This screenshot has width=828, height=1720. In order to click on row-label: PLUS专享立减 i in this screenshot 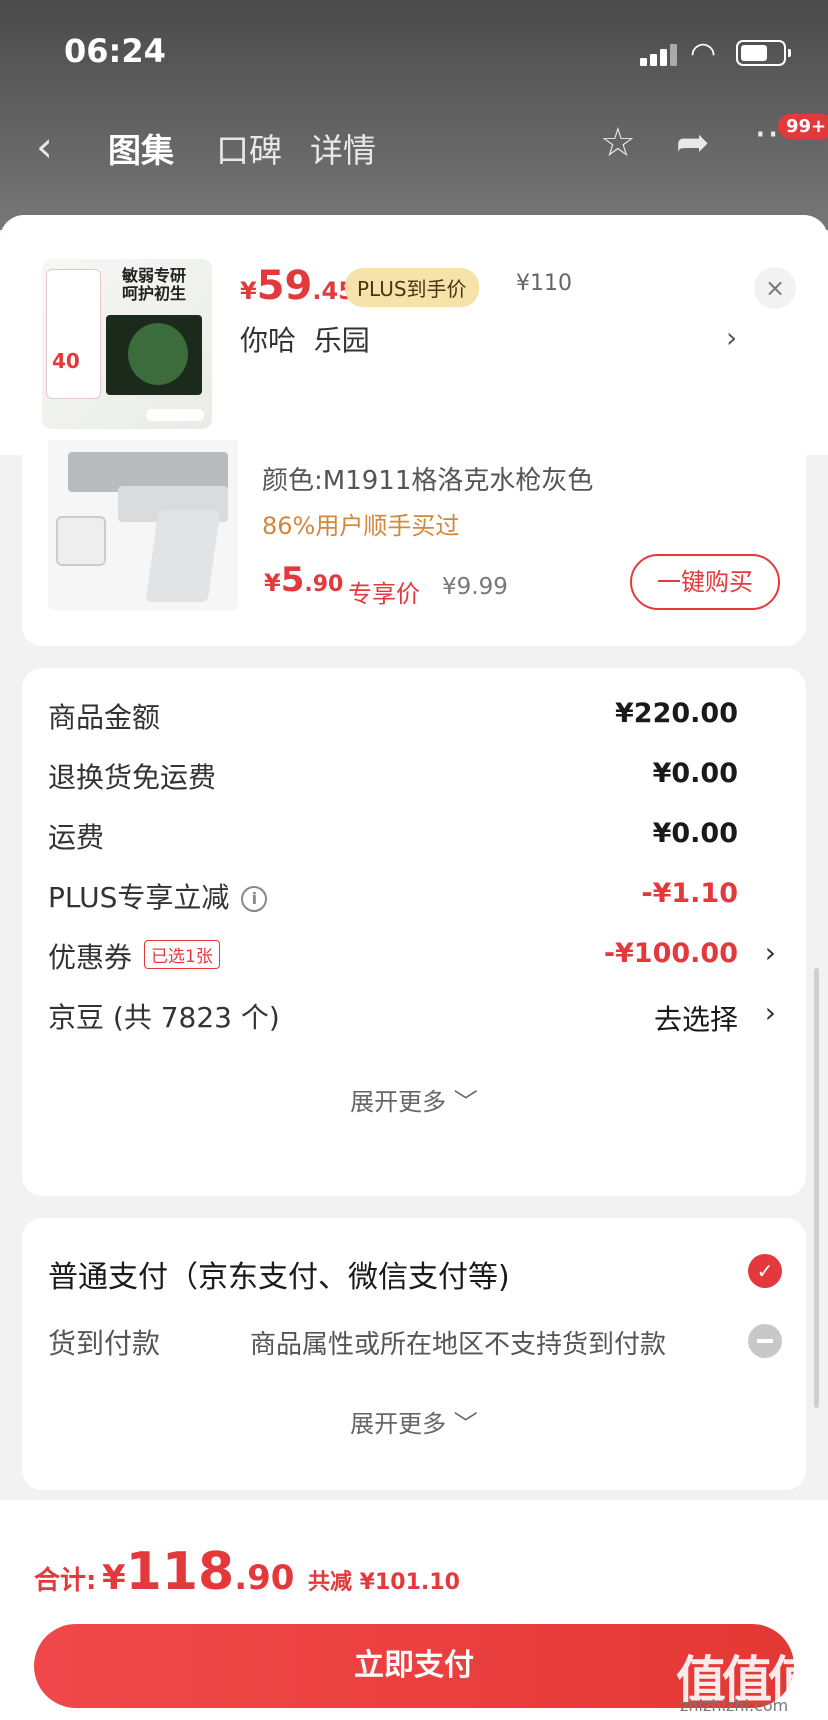, I will do `click(158, 896)`.